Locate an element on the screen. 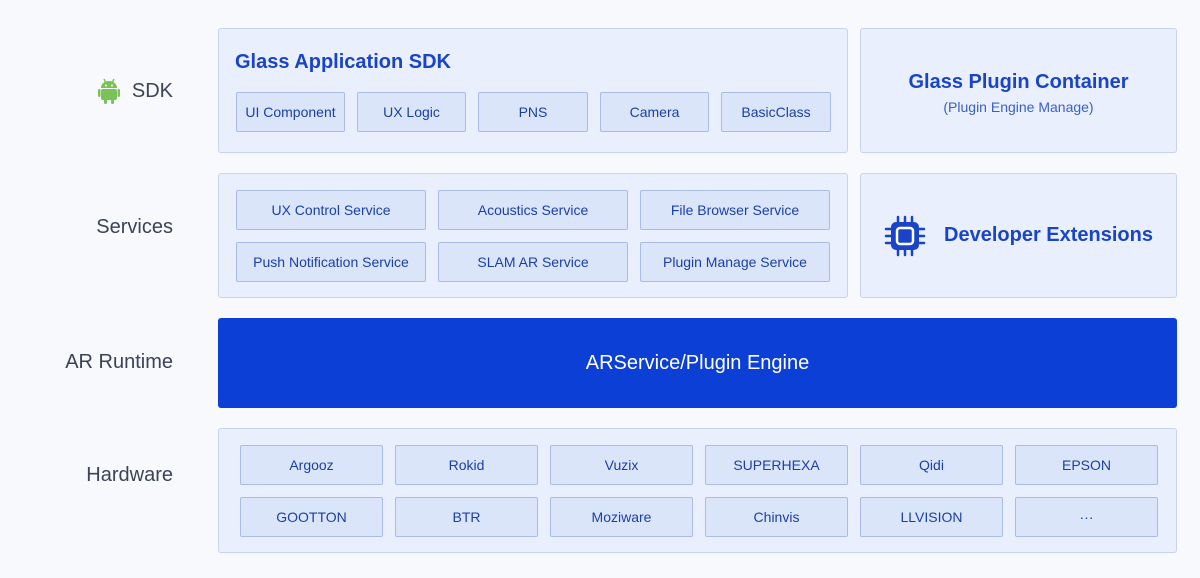  hardware-chip: LLVISION is located at coordinates (931, 517).